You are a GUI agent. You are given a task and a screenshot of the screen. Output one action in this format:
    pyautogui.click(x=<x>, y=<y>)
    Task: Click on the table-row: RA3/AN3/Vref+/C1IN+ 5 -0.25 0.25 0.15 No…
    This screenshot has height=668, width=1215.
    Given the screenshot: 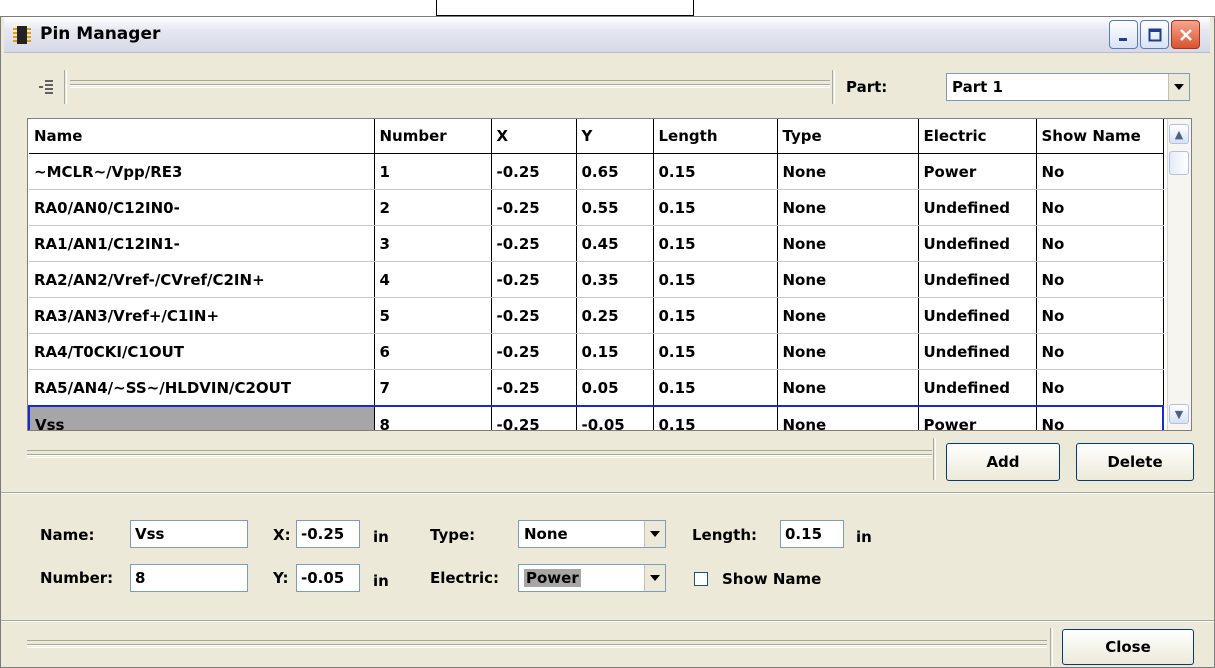 What is the action you would take?
    pyautogui.click(x=596, y=315)
    